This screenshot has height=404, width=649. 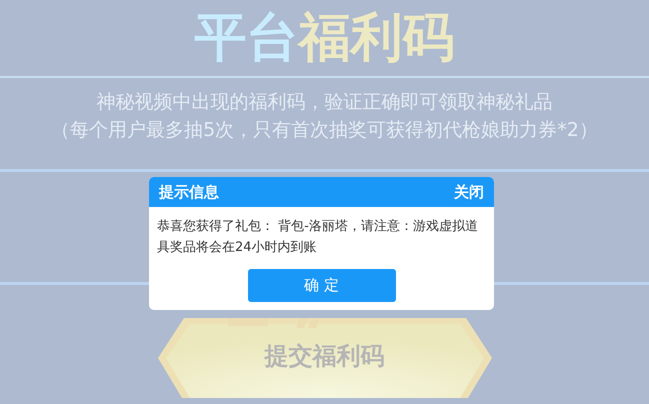 I want to click on dialog-title: 提示信息, so click(x=189, y=192).